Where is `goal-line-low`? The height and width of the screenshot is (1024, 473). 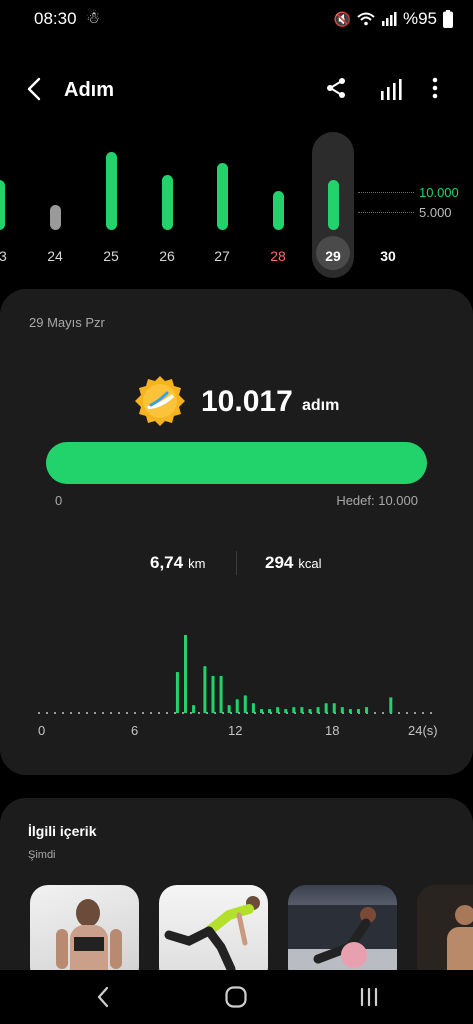
goal-line-low is located at coordinates (386, 212).